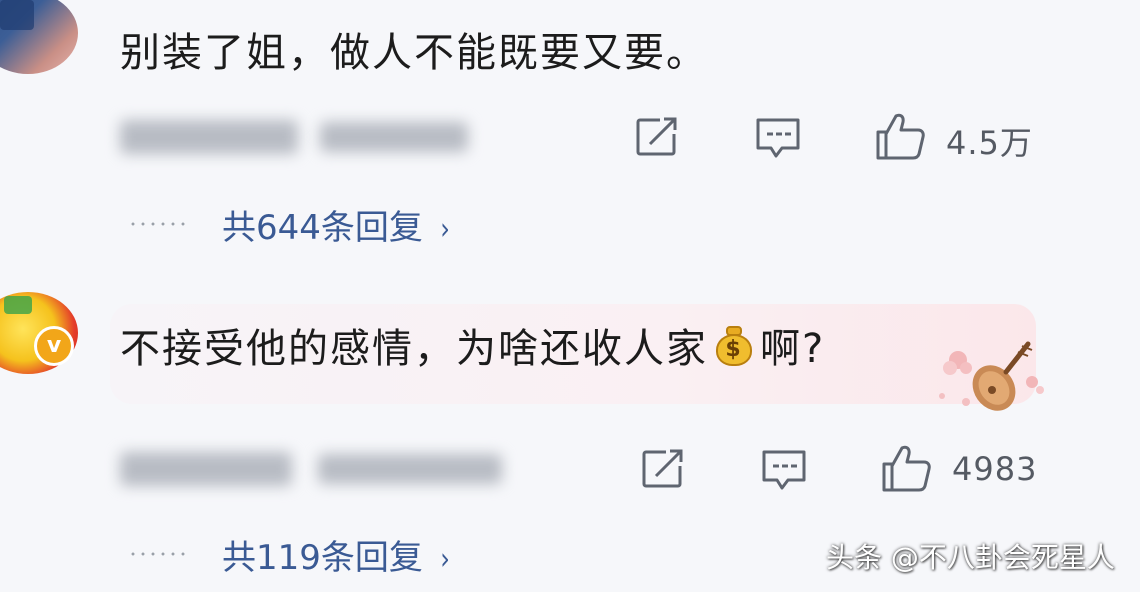 This screenshot has height=592, width=1140. What do you see at coordinates (414, 349) in the screenshot?
I see `comment-text-part-1: 不接受他的感情，为啥还收人家` at bounding box center [414, 349].